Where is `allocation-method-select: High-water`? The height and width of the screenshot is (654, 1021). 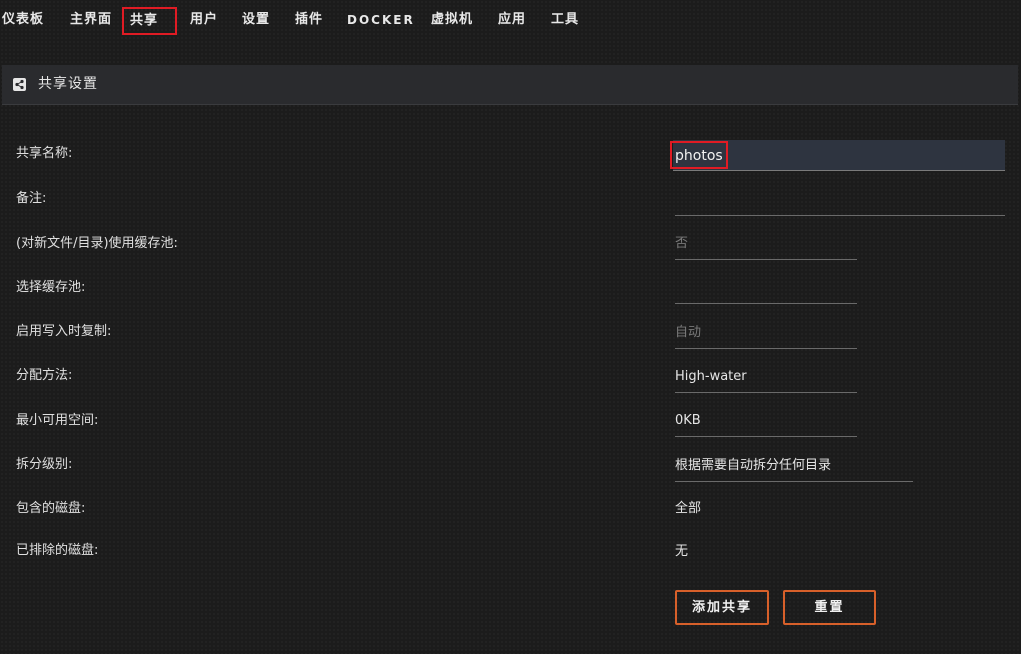 allocation-method-select: High-water is located at coordinates (711, 377).